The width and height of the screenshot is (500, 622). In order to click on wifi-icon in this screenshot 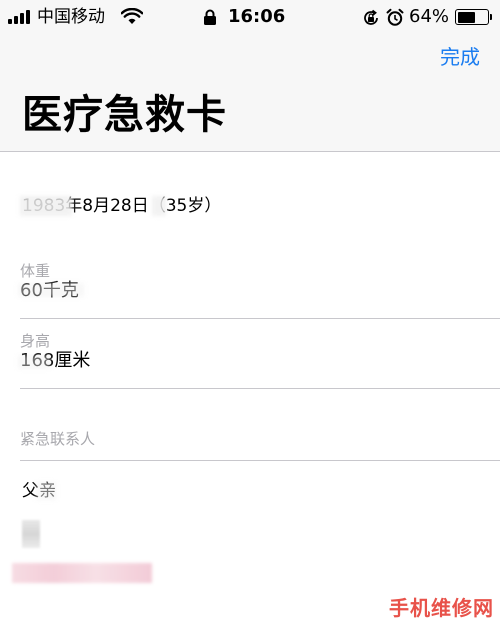, I will do `click(132, 16)`.